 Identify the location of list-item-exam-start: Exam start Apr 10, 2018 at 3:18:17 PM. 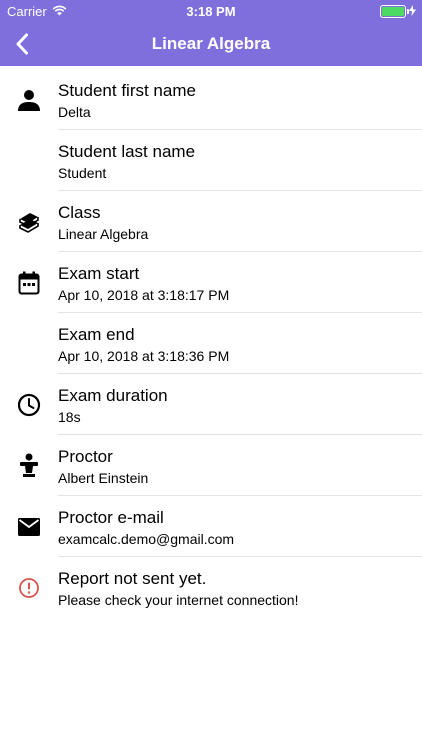
(211, 282).